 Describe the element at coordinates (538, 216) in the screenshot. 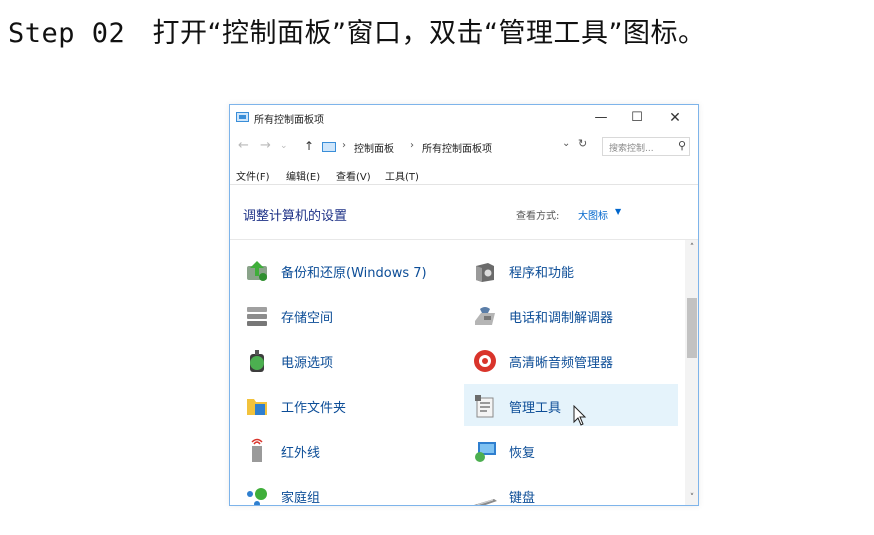

I see `view-by-label: 查看方式:` at that location.